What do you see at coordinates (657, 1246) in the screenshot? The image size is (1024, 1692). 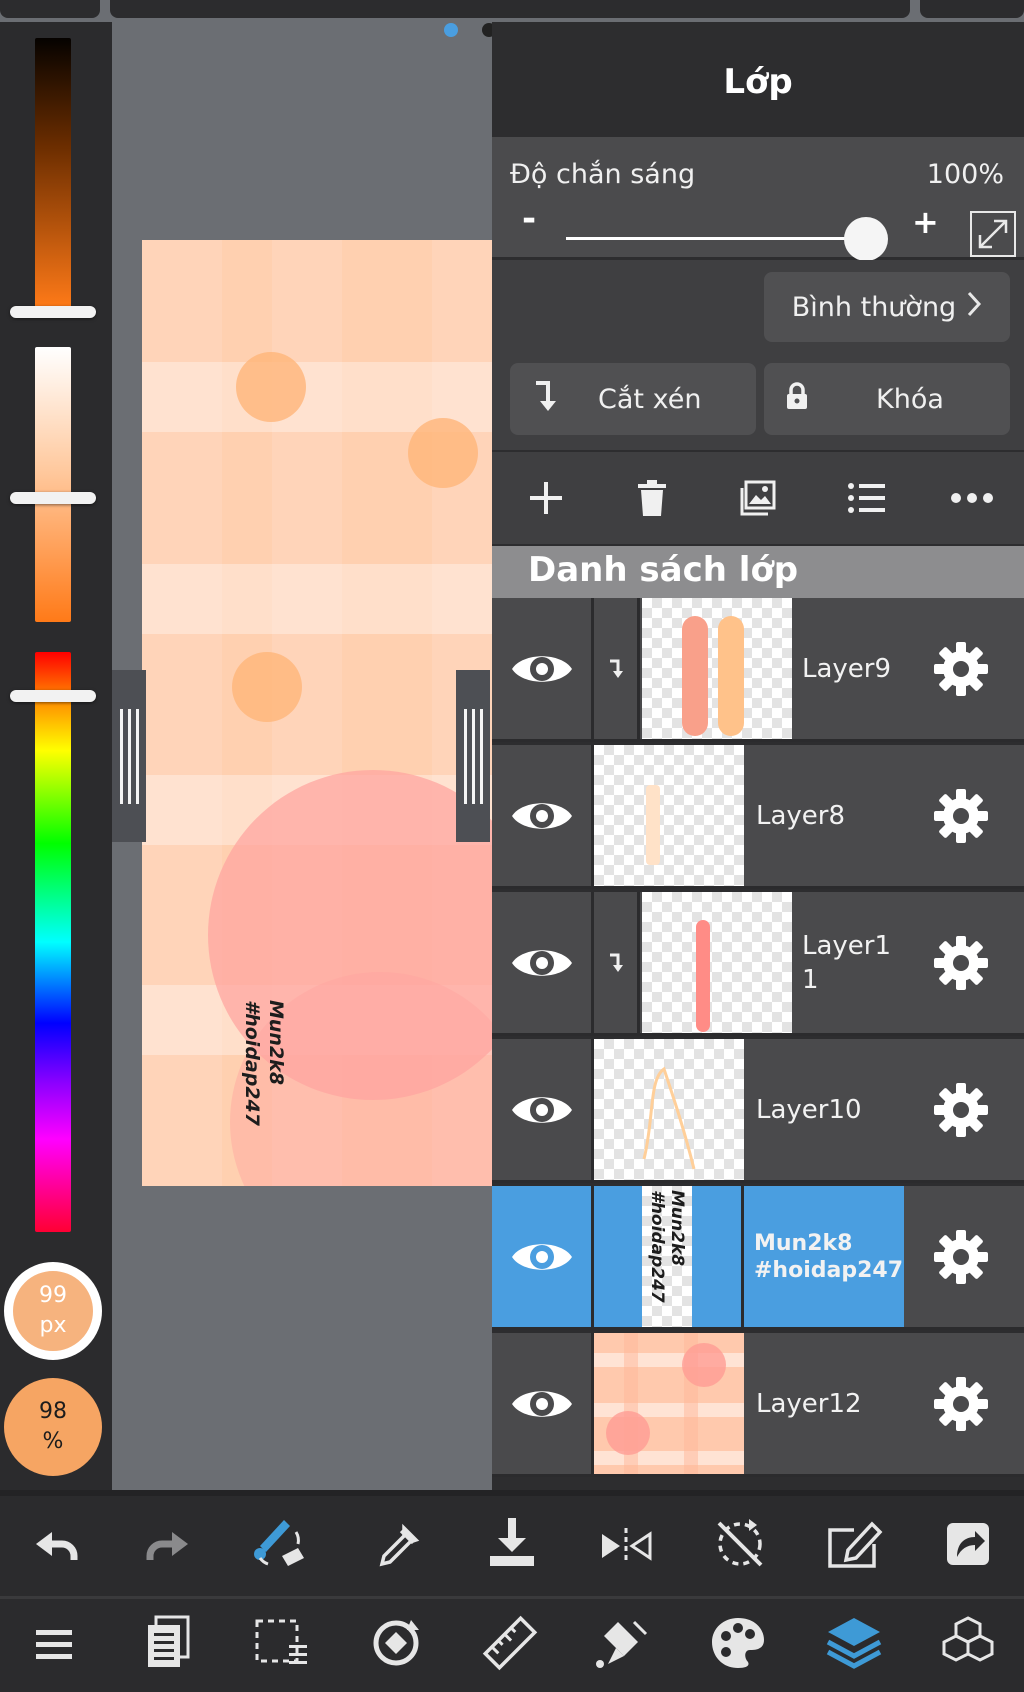 I see `svg-text: #hoidap247` at bounding box center [657, 1246].